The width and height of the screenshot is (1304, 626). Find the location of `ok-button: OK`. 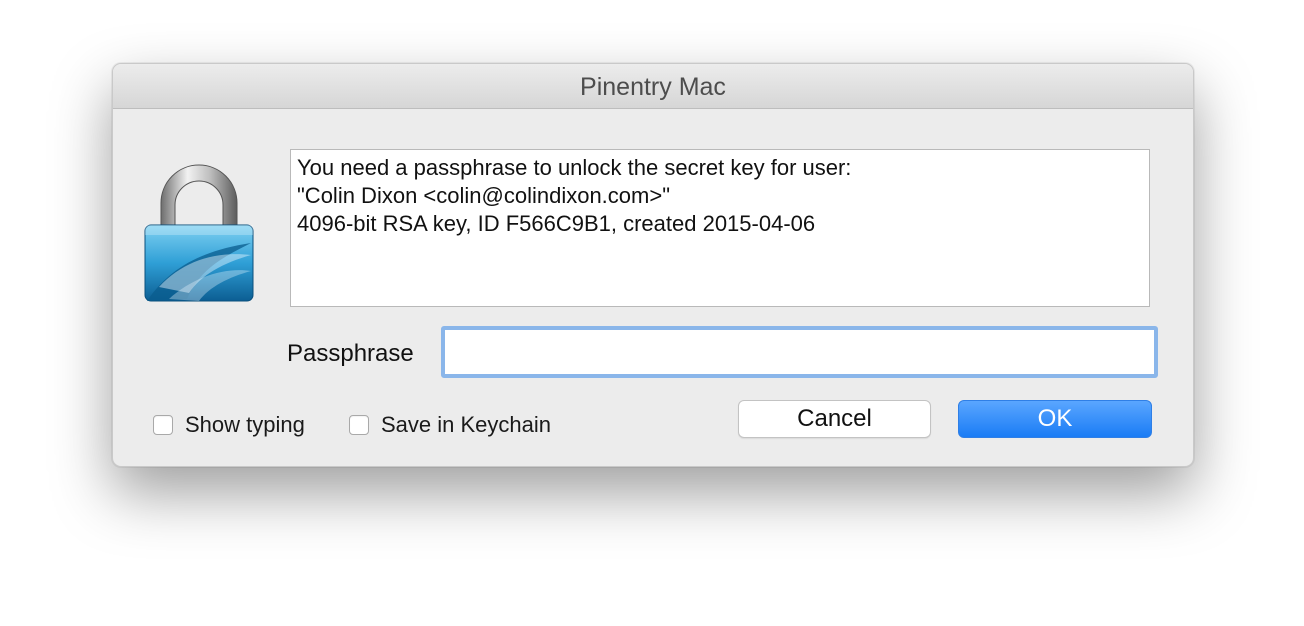

ok-button: OK is located at coordinates (1055, 419).